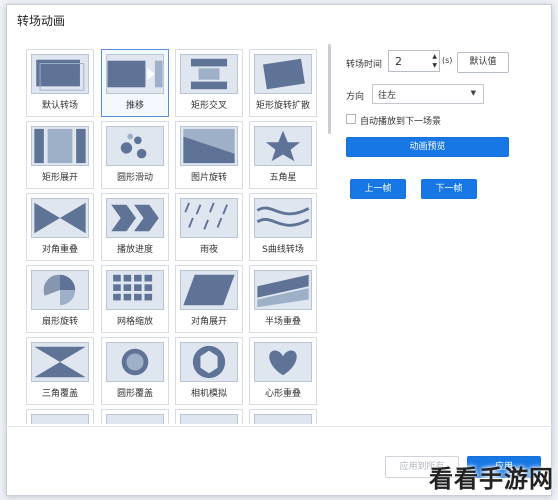  Describe the element at coordinates (355, 97) in the screenshot. I see `direction-label: 方向` at that location.